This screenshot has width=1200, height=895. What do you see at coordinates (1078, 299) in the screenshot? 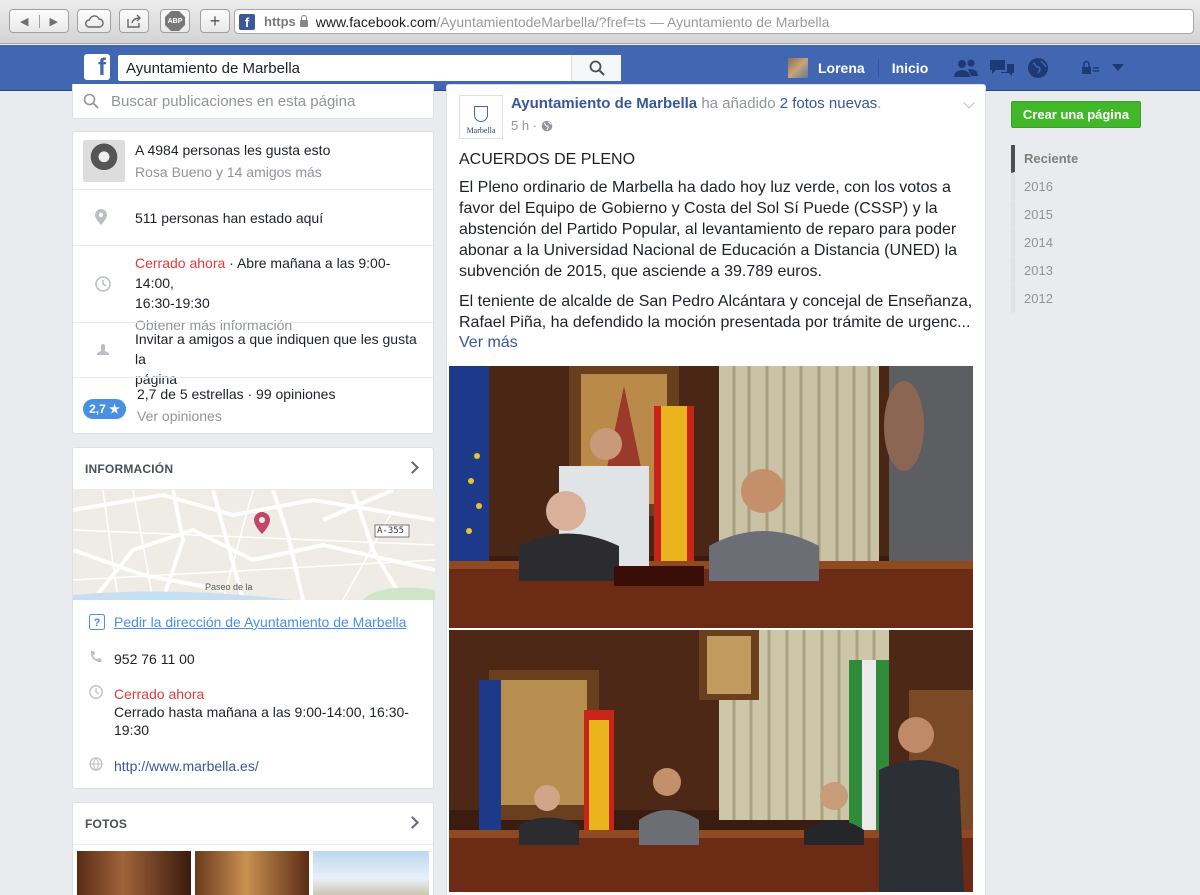
I see `timeline-item-2012: 2012` at bounding box center [1078, 299].